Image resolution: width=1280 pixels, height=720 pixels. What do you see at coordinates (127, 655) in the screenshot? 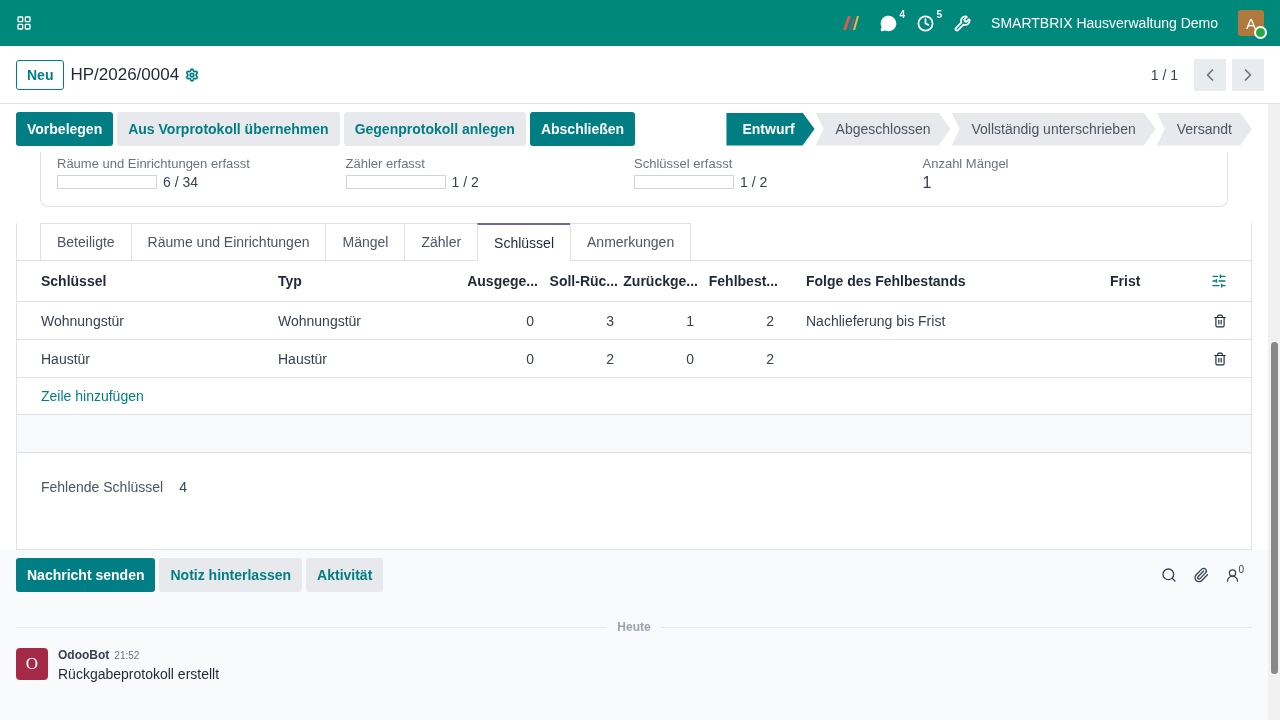
I see `message-time: 21:52` at bounding box center [127, 655].